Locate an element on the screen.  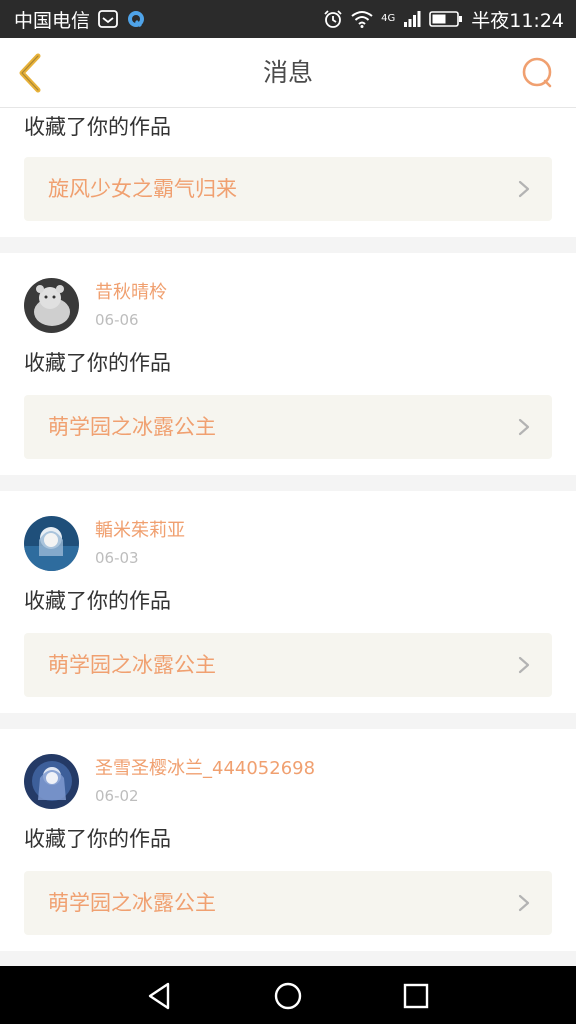
search-button is located at coordinates (538, 73).